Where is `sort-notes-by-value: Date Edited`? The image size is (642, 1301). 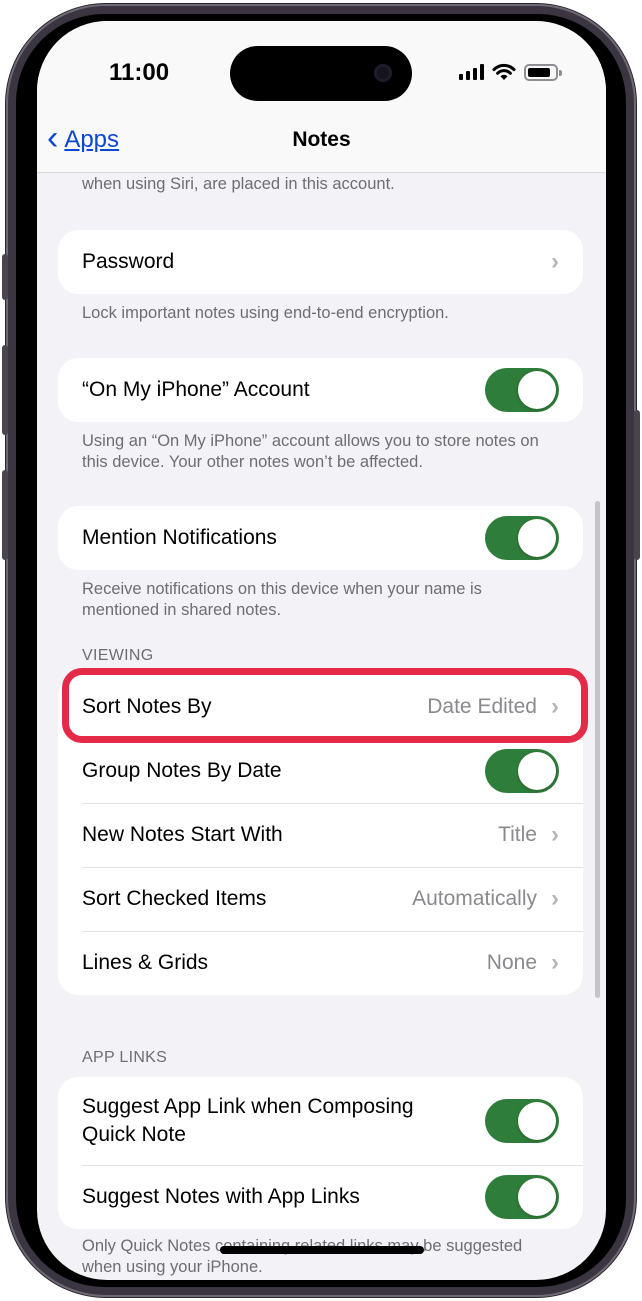 sort-notes-by-value: Date Edited is located at coordinates (482, 706).